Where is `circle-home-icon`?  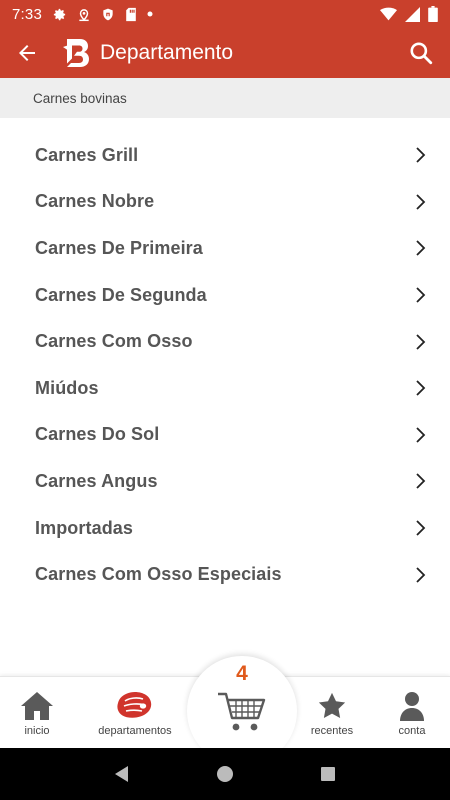 circle-home-icon is located at coordinates (224, 774).